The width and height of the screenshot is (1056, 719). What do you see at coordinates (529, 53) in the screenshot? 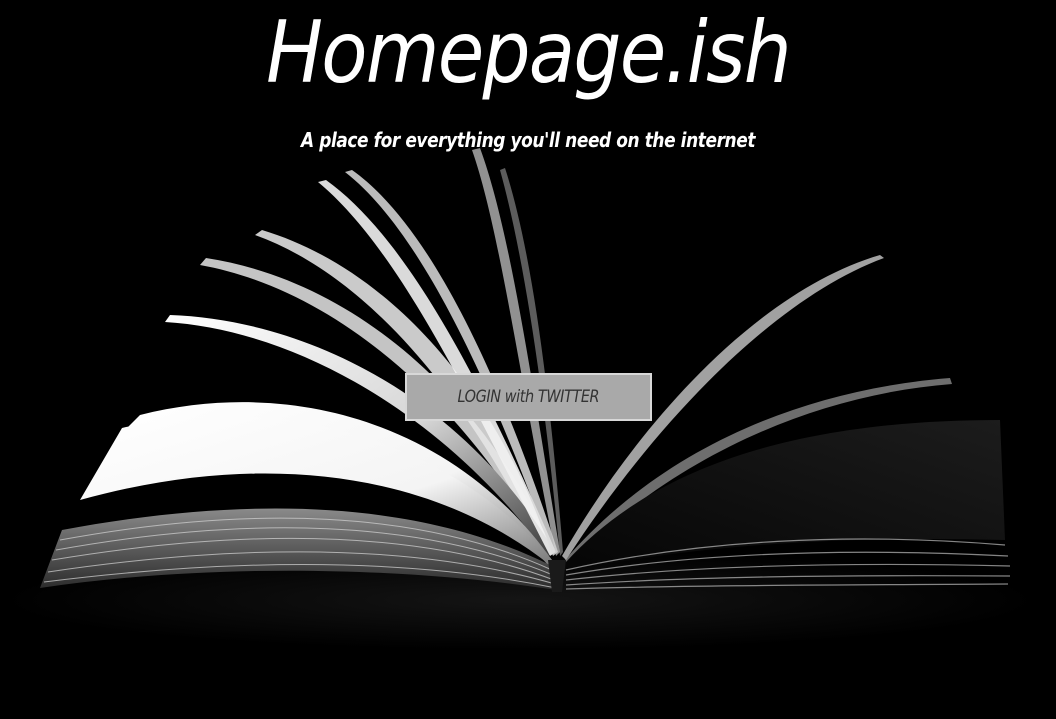
I see `site-title: Homepage.ish` at bounding box center [529, 53].